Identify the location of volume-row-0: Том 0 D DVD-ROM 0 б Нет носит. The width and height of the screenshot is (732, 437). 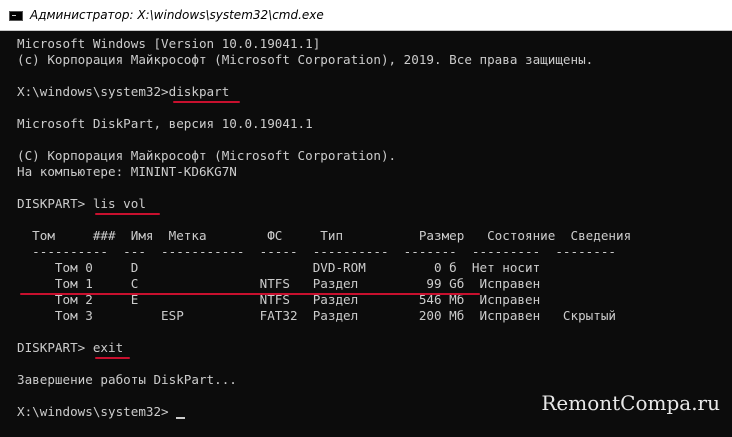
(279, 267).